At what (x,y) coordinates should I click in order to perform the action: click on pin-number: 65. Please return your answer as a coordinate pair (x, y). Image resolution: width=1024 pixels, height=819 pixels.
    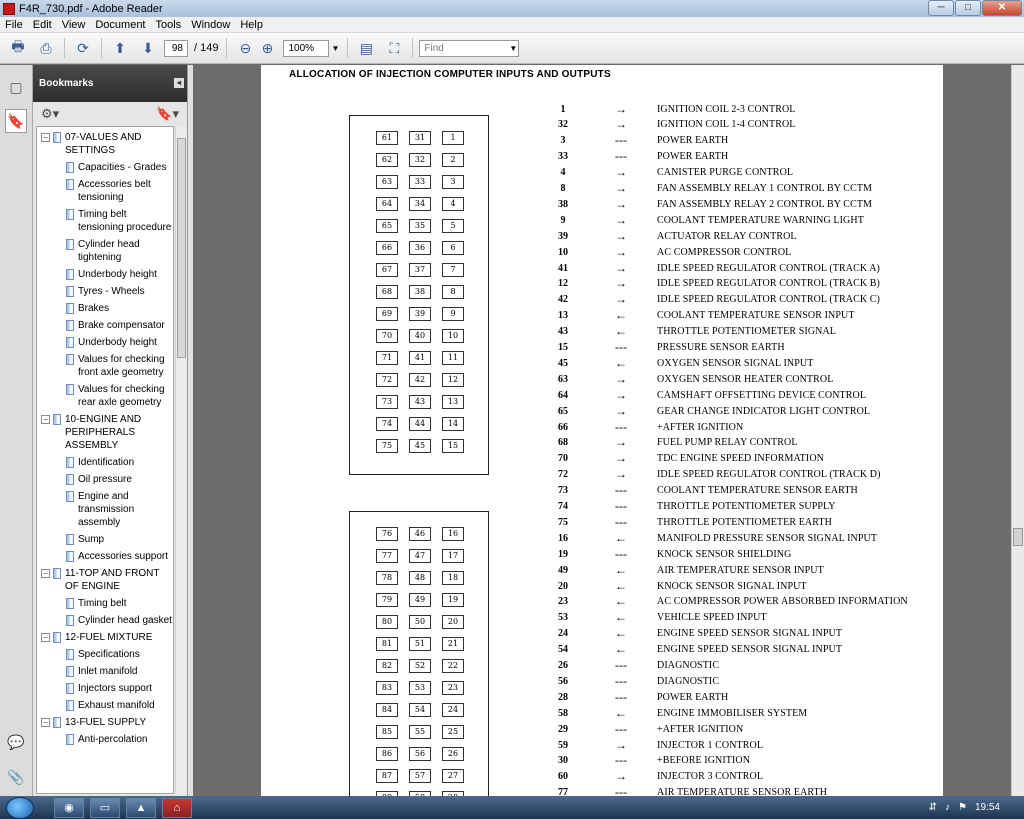
    Looking at the image, I should click on (563, 411).